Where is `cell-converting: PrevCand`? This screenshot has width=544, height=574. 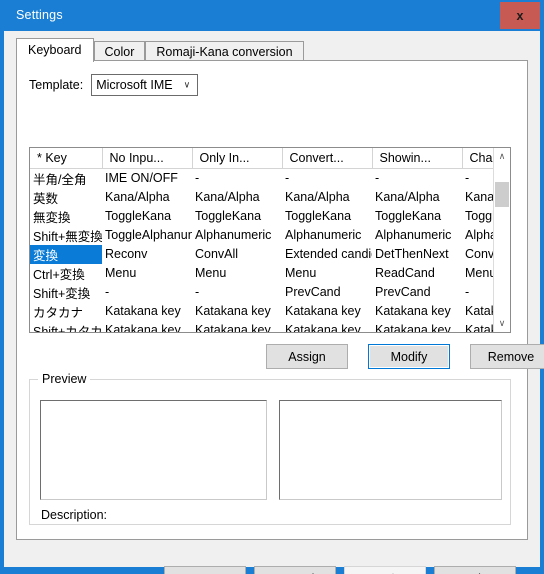 cell-converting: PrevCand is located at coordinates (313, 292).